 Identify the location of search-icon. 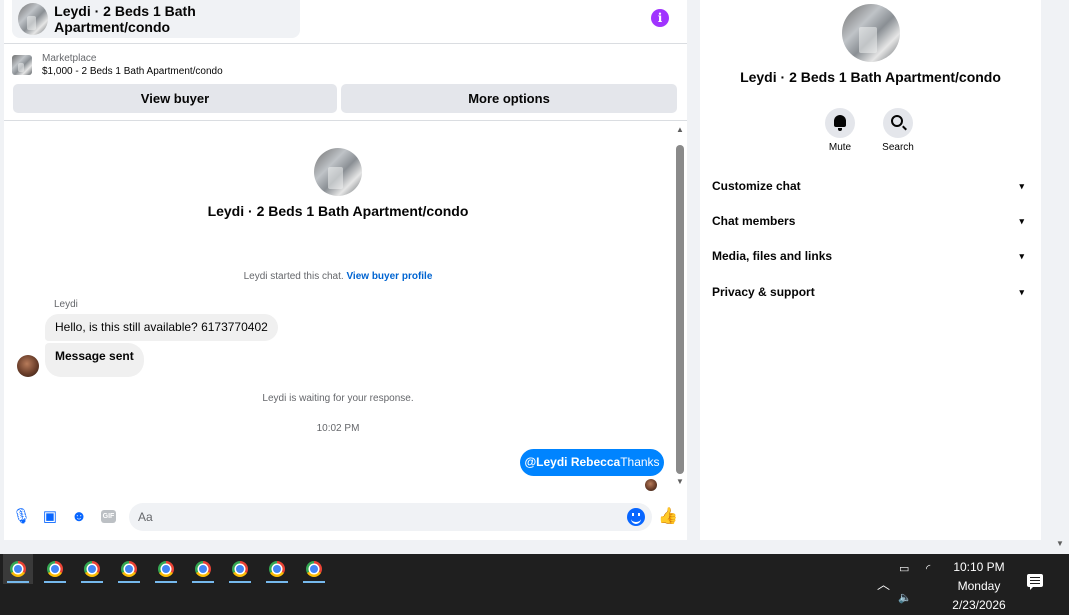
(897, 121).